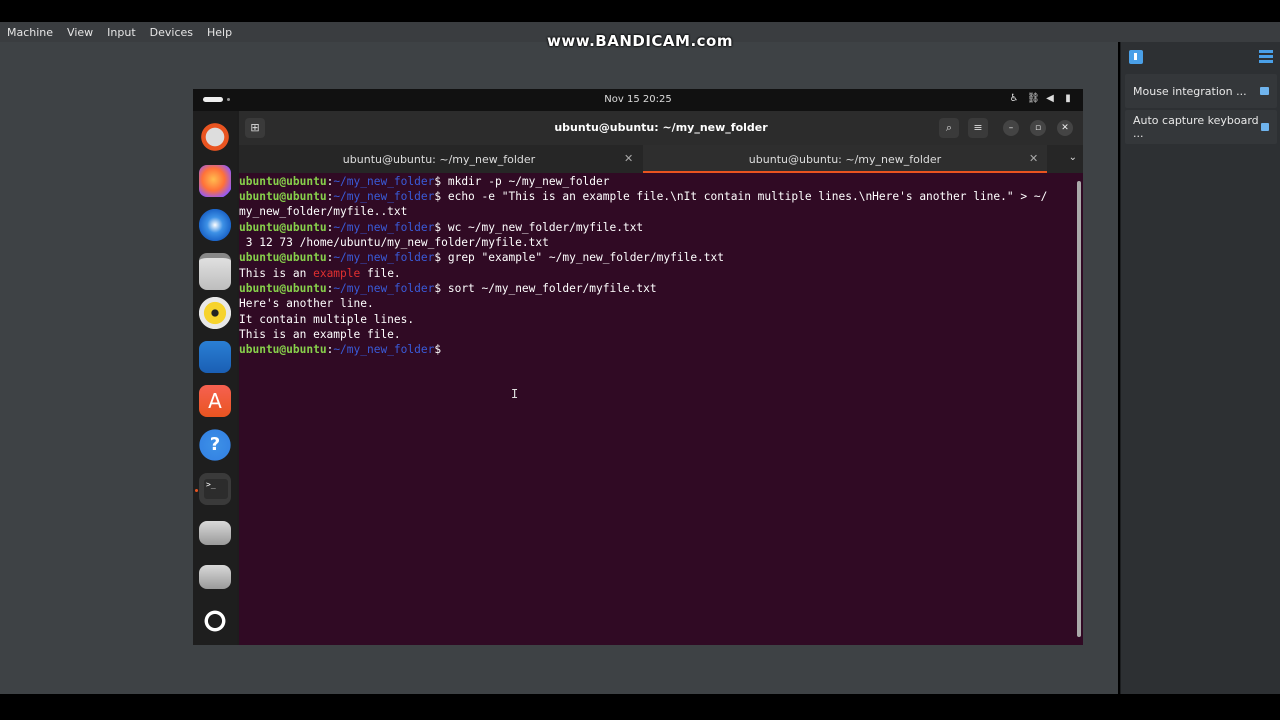 This screenshot has height=720, width=1280. I want to click on chevron-down-icon: ⌄, so click(1073, 157).